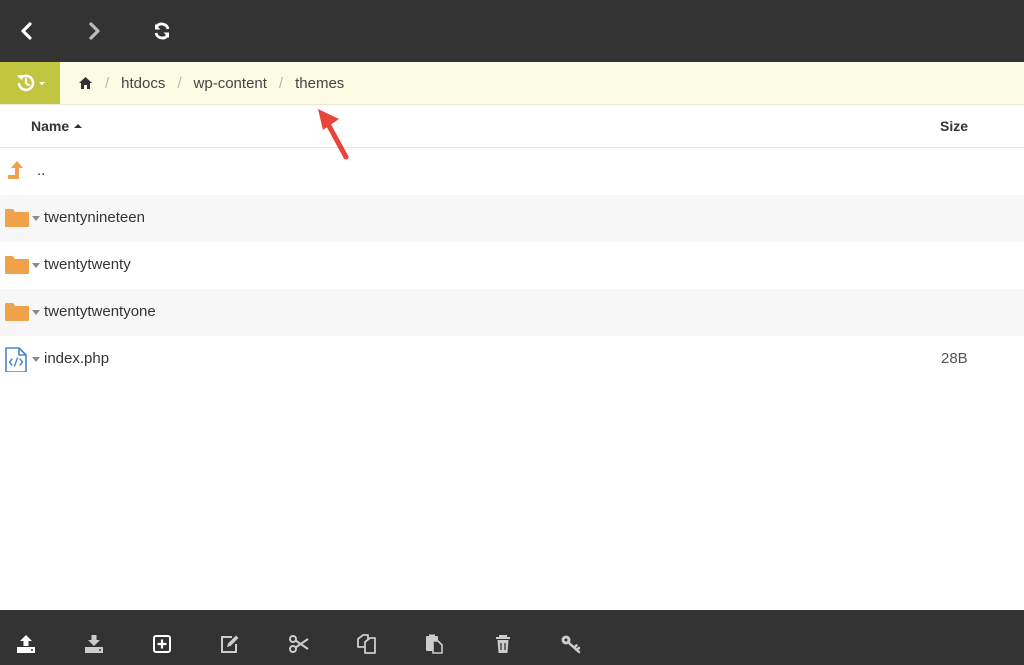 The width and height of the screenshot is (1024, 665). What do you see at coordinates (87, 264) in the screenshot?
I see `file-name: twentytwenty` at bounding box center [87, 264].